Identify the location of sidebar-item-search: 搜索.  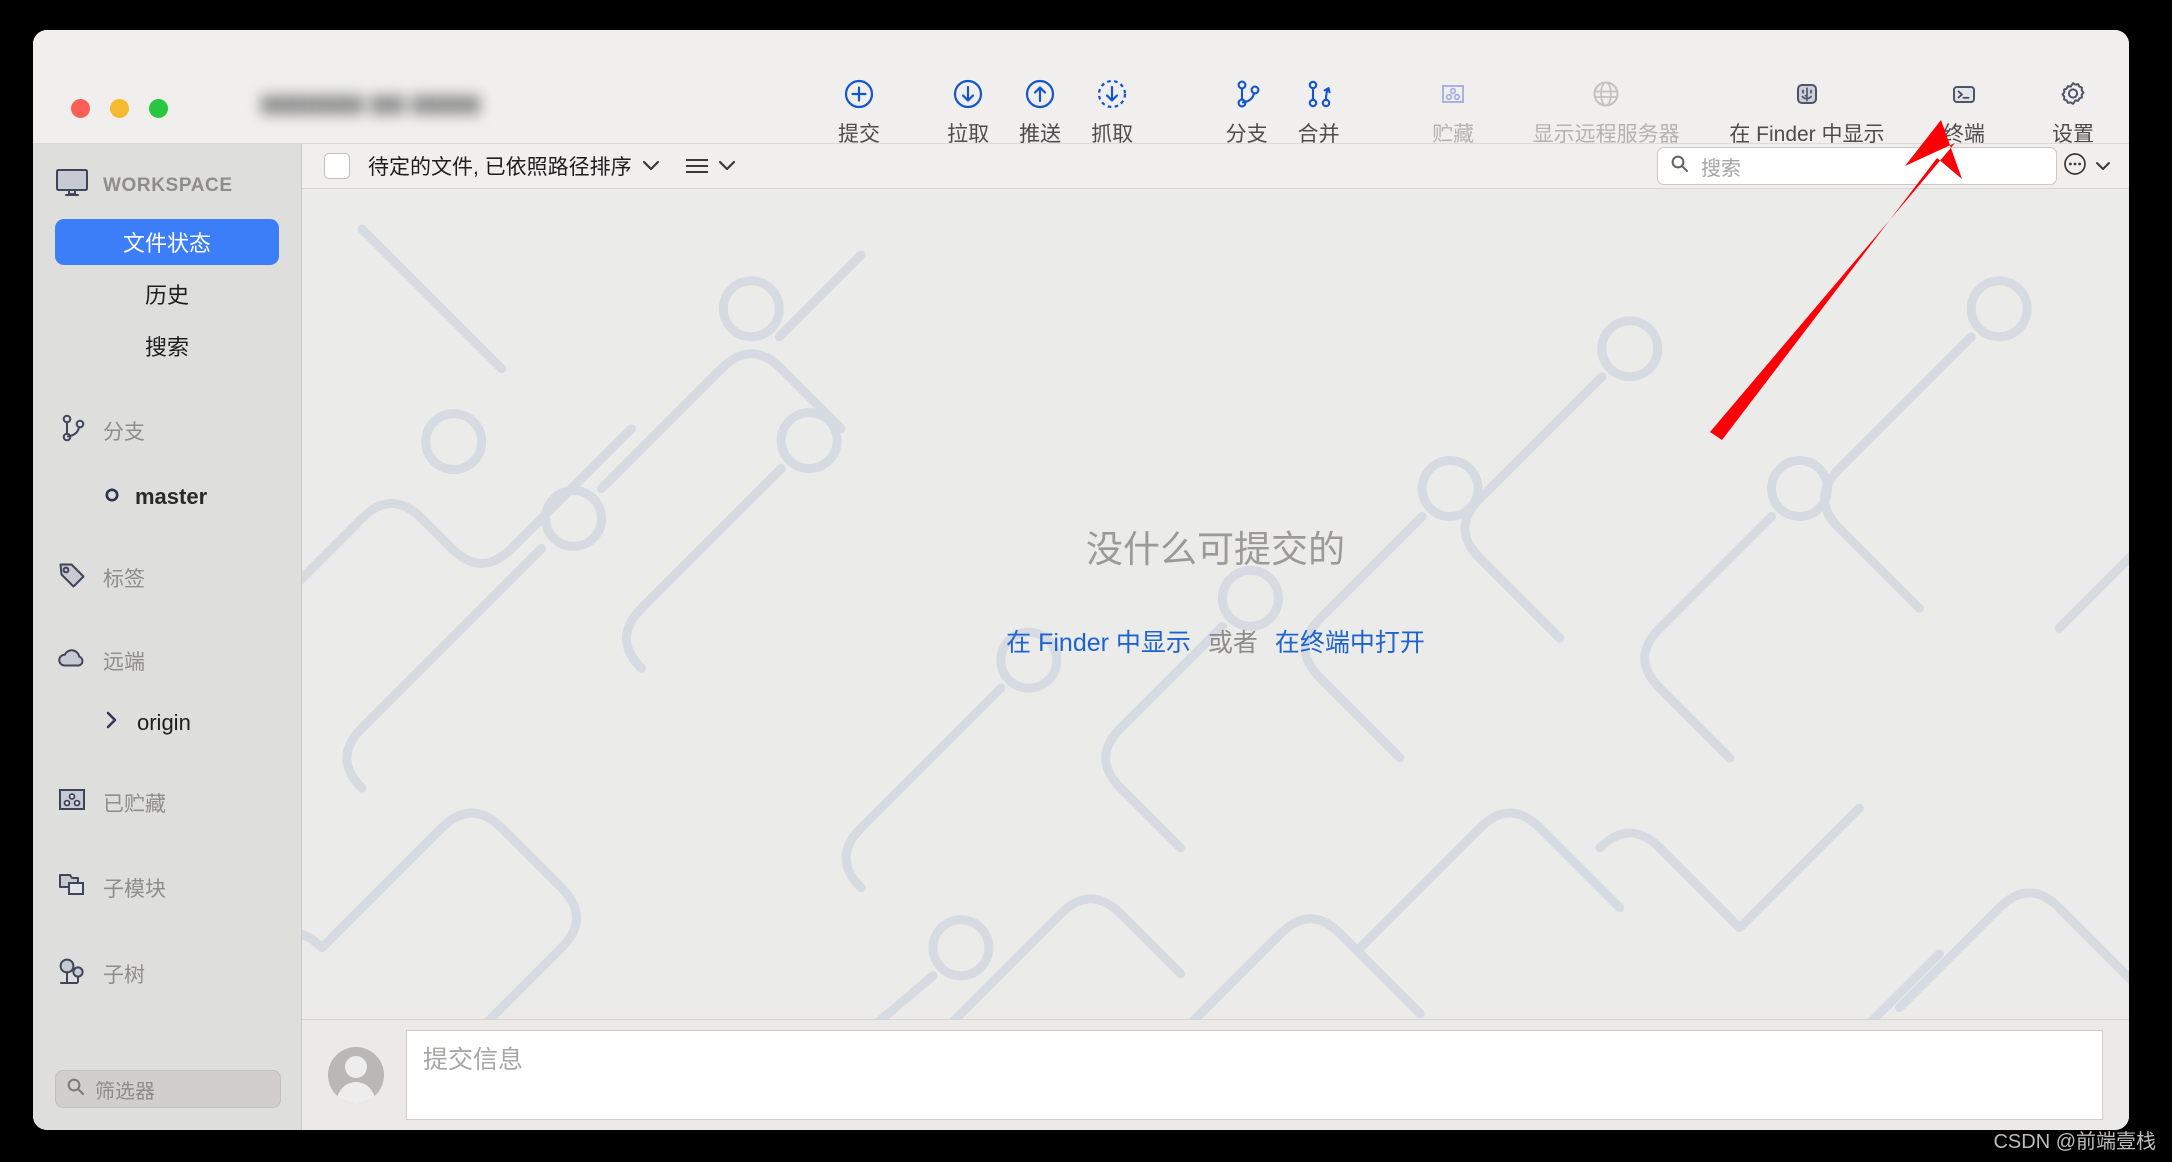
(167, 346).